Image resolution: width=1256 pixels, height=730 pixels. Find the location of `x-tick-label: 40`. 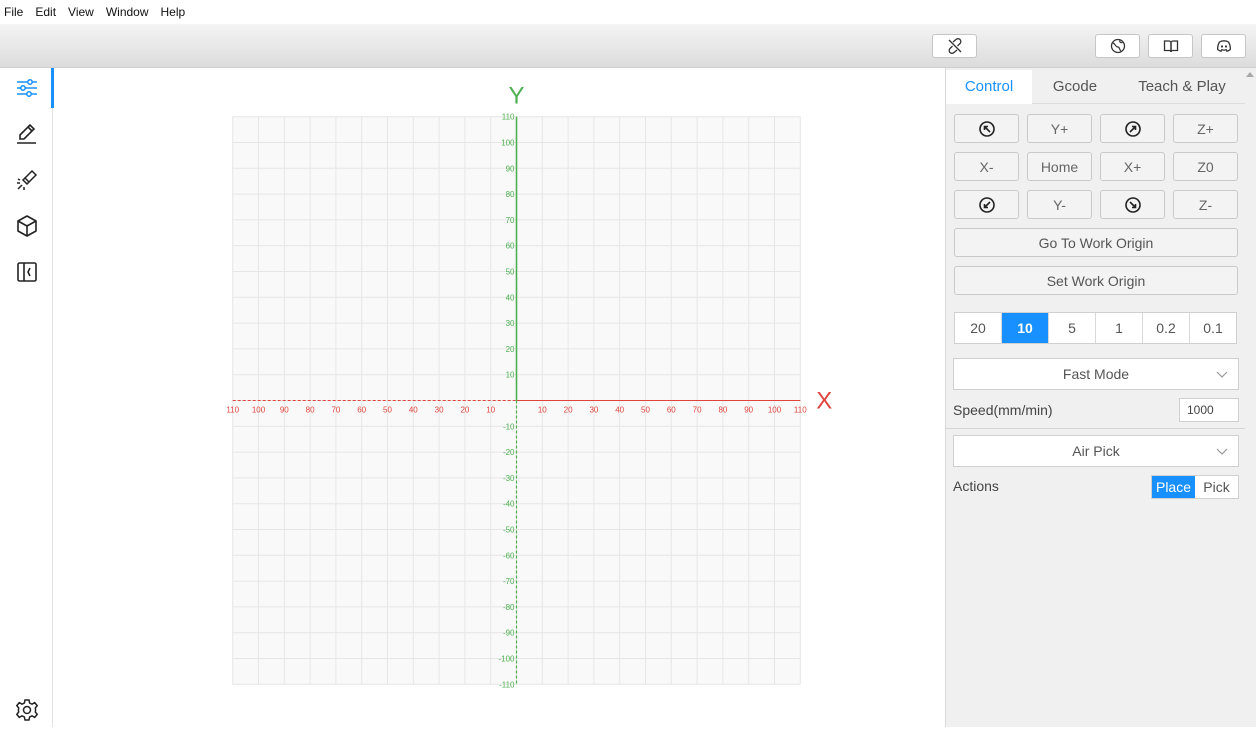

x-tick-label: 40 is located at coordinates (413, 410).